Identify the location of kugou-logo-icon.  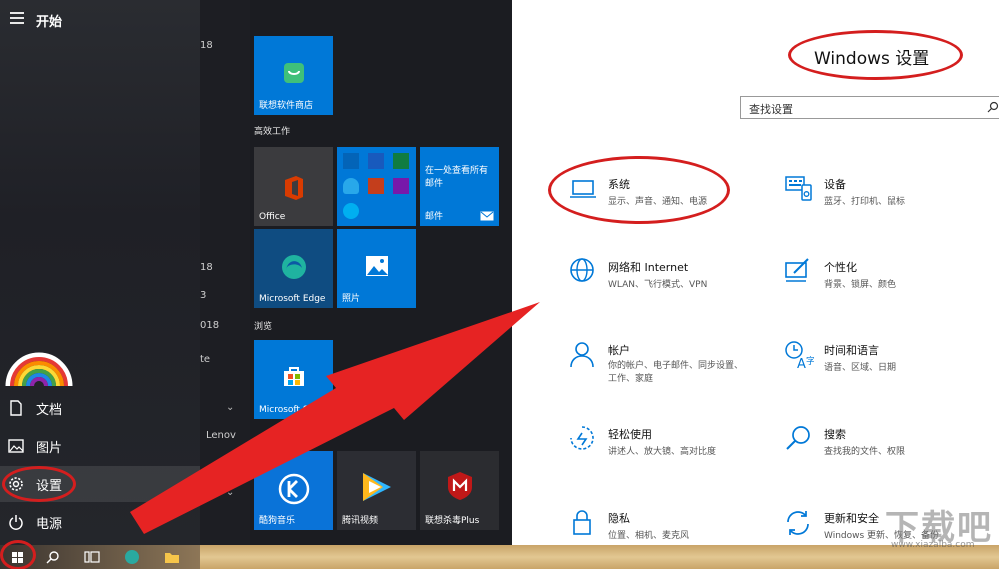
(294, 489).